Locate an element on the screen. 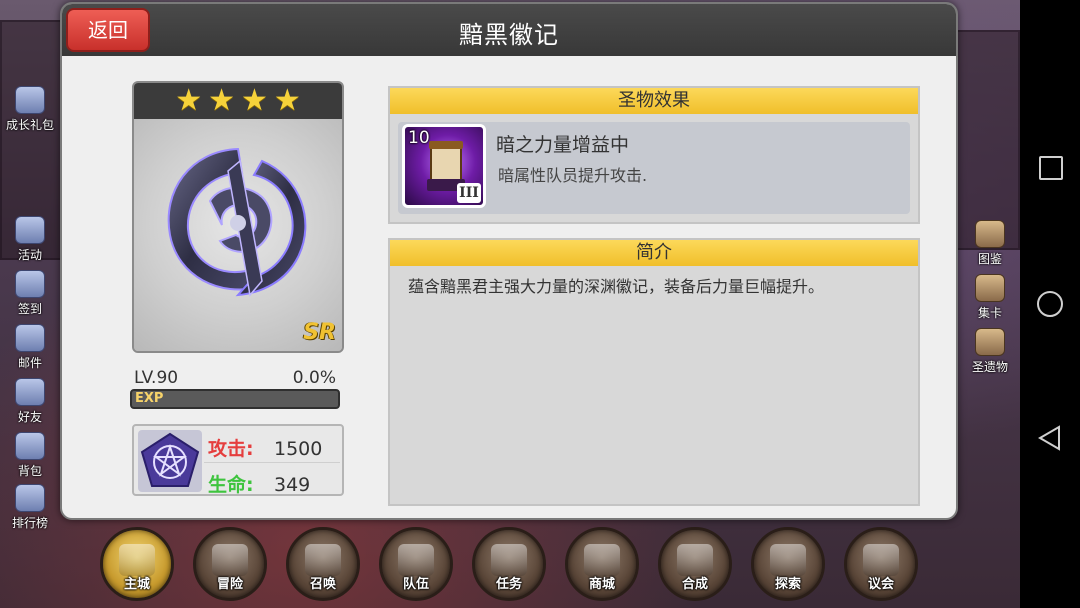 The width and height of the screenshot is (1080, 608). relic-effect-panel: 圣物效果 10 III 暗之力量增益中 暗属性队员提升攻击. is located at coordinates (654, 155).